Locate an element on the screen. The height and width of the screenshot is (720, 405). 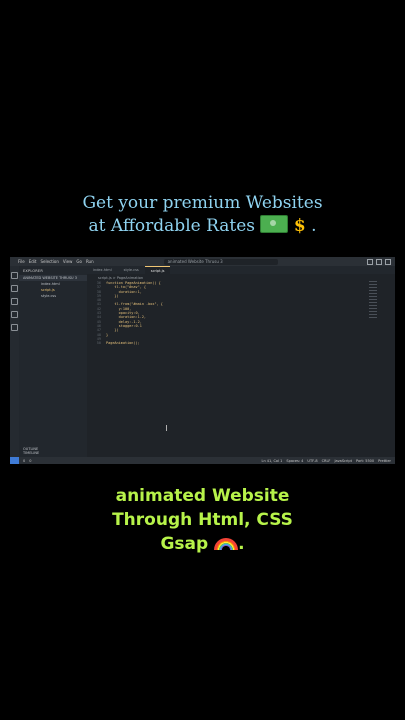
status-eol: CRLF is located at coordinates (326, 461).